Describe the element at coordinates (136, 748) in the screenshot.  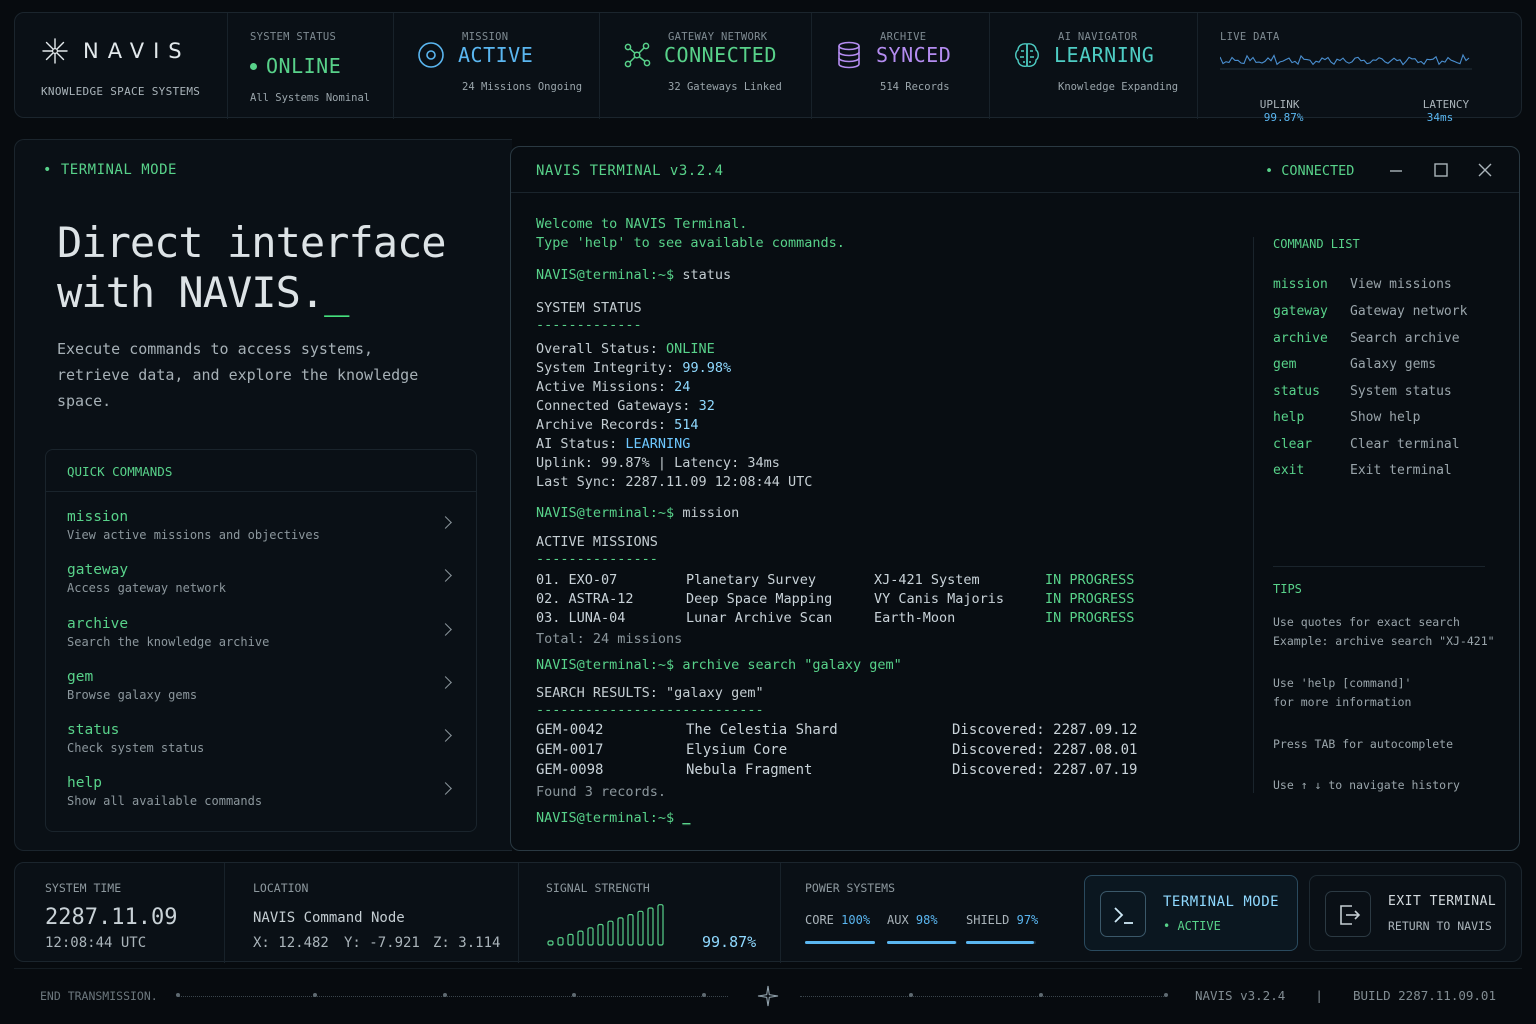
I see `quick-command-desc: Check system status` at that location.